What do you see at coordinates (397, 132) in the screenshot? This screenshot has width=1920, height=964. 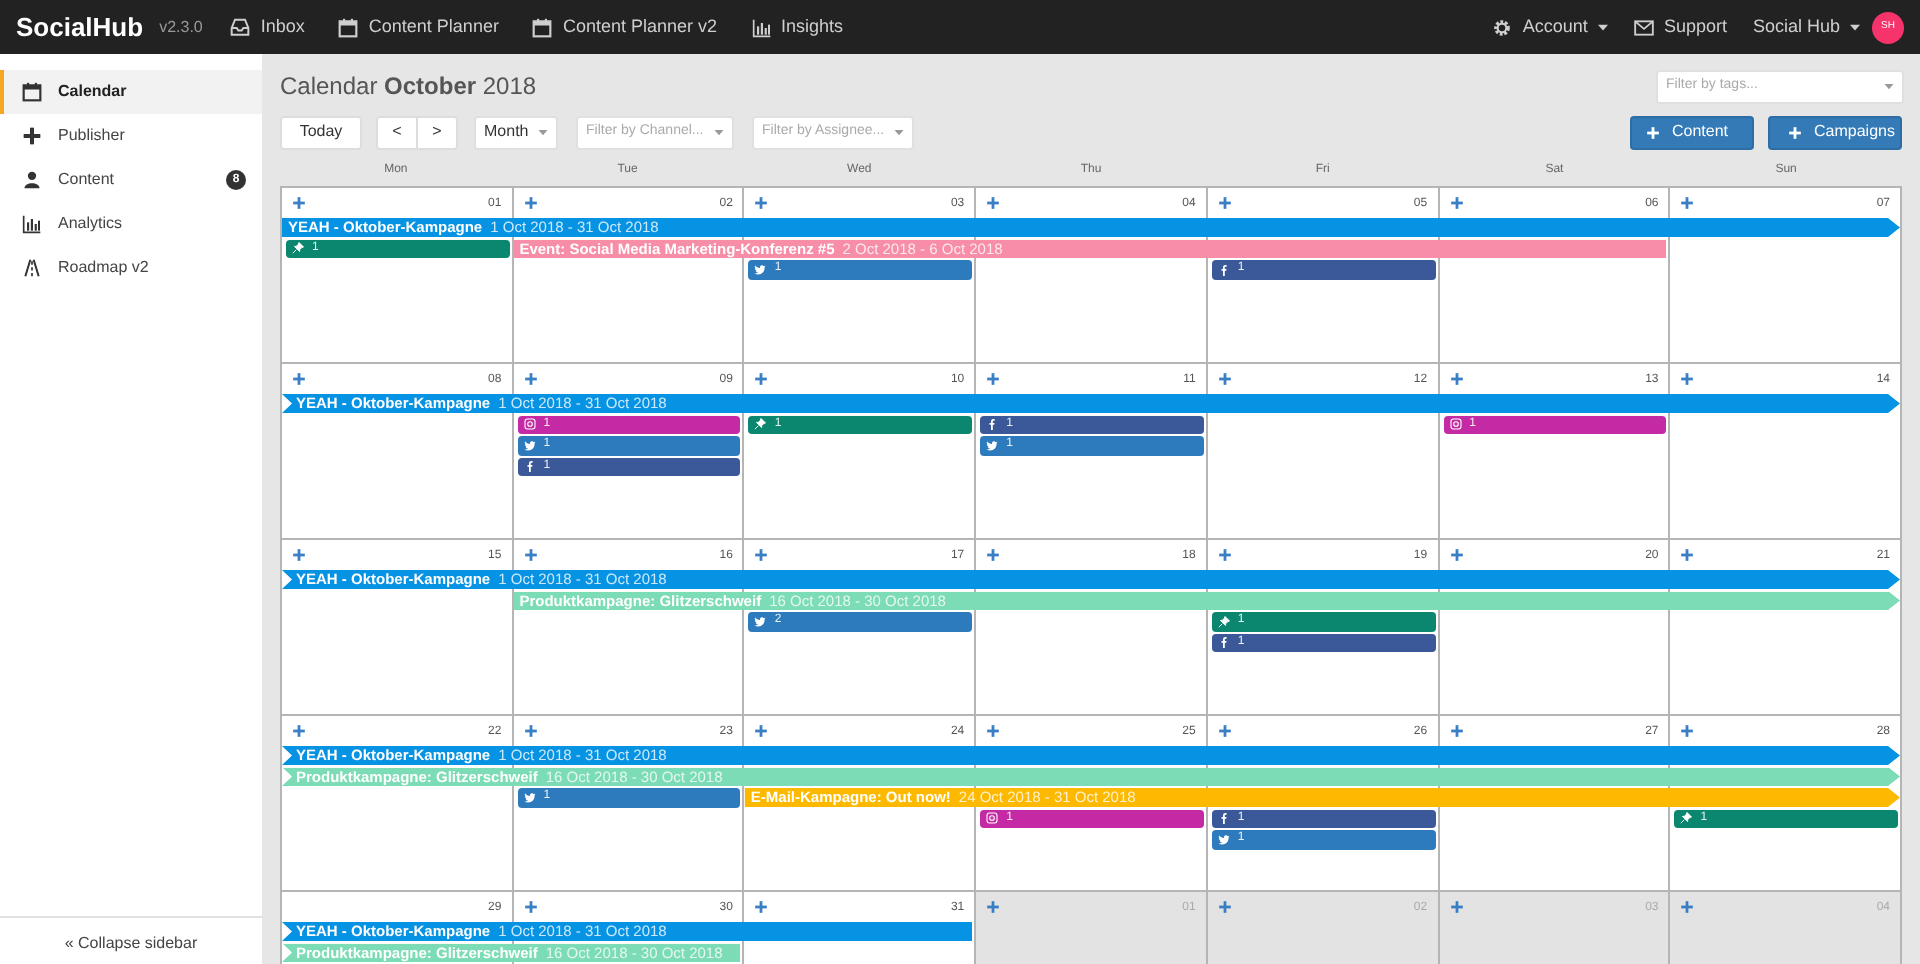 I see `previous-button: <` at bounding box center [397, 132].